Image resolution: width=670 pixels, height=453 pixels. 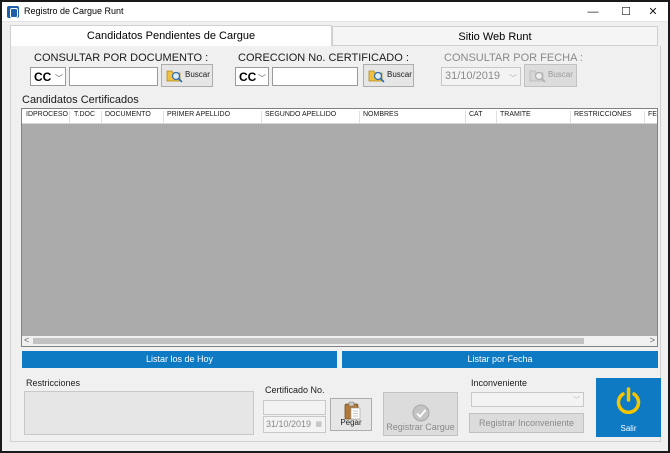 I want to click on salir-button: Salir, so click(x=628, y=407).